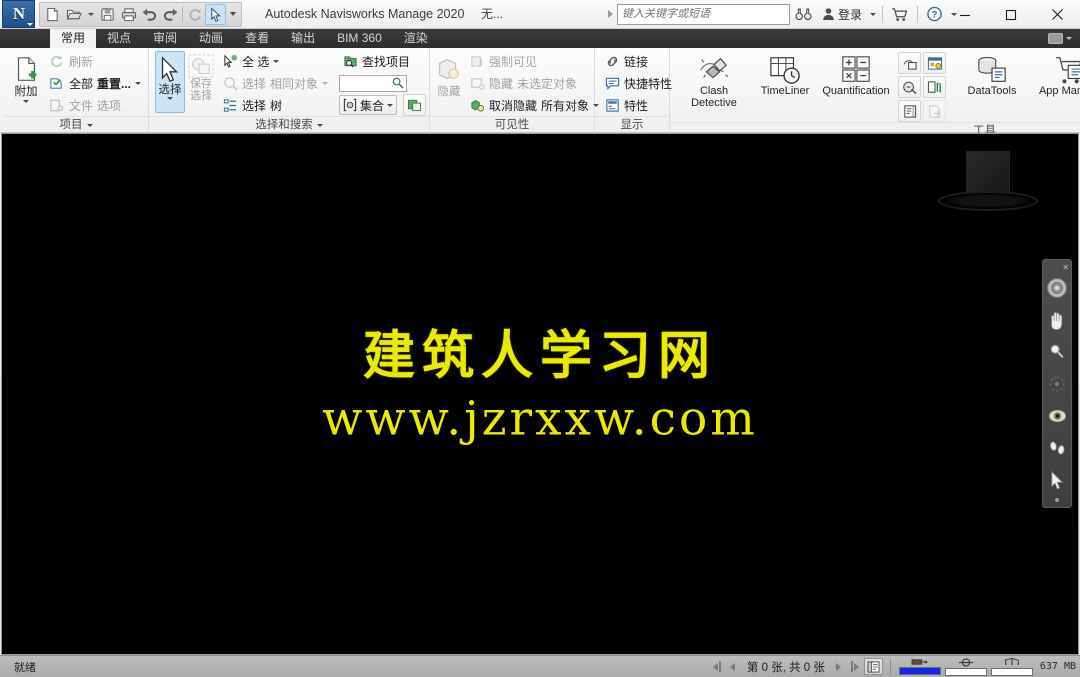  What do you see at coordinates (18, 14) in the screenshot?
I see `application-menu-button: N` at bounding box center [18, 14].